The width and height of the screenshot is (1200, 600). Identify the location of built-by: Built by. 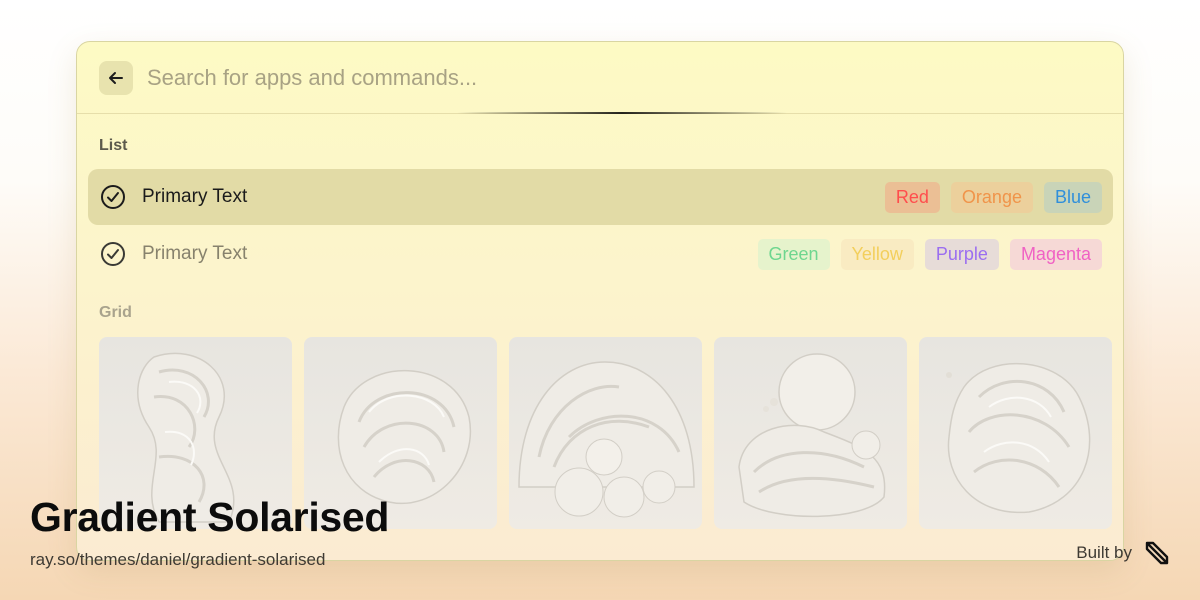
(1123, 553).